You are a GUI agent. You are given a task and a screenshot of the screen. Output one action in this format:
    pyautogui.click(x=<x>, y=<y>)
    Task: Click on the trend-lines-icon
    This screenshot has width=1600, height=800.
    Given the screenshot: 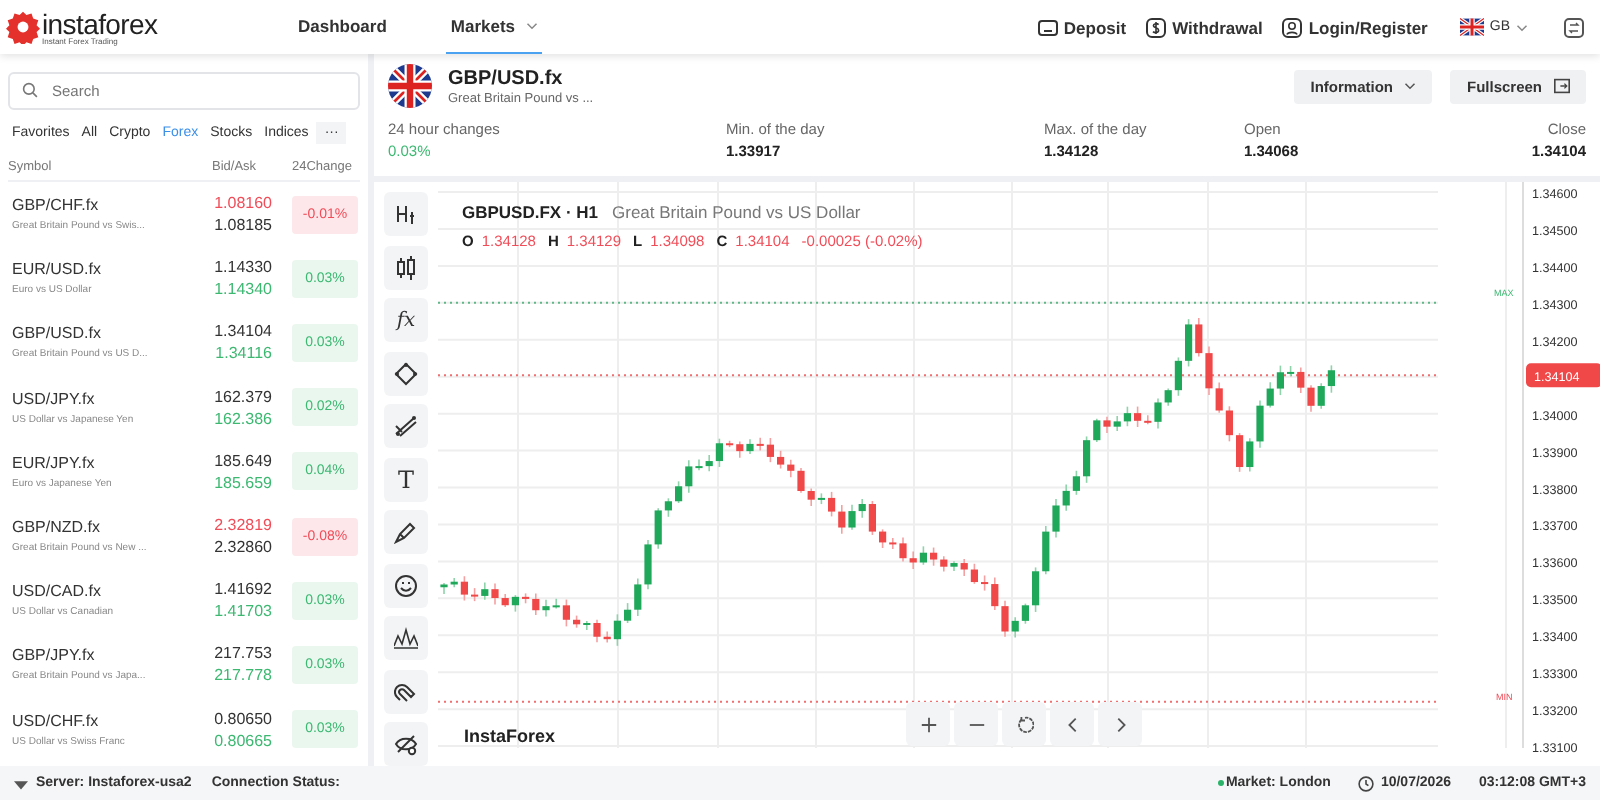 What is the action you would take?
    pyautogui.click(x=406, y=426)
    